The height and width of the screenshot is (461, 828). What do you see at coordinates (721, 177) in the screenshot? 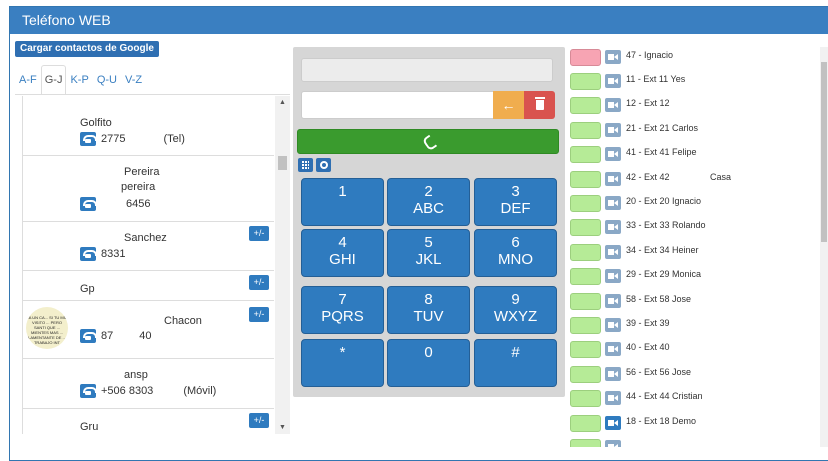
I see `extension-note: Casa` at bounding box center [721, 177].